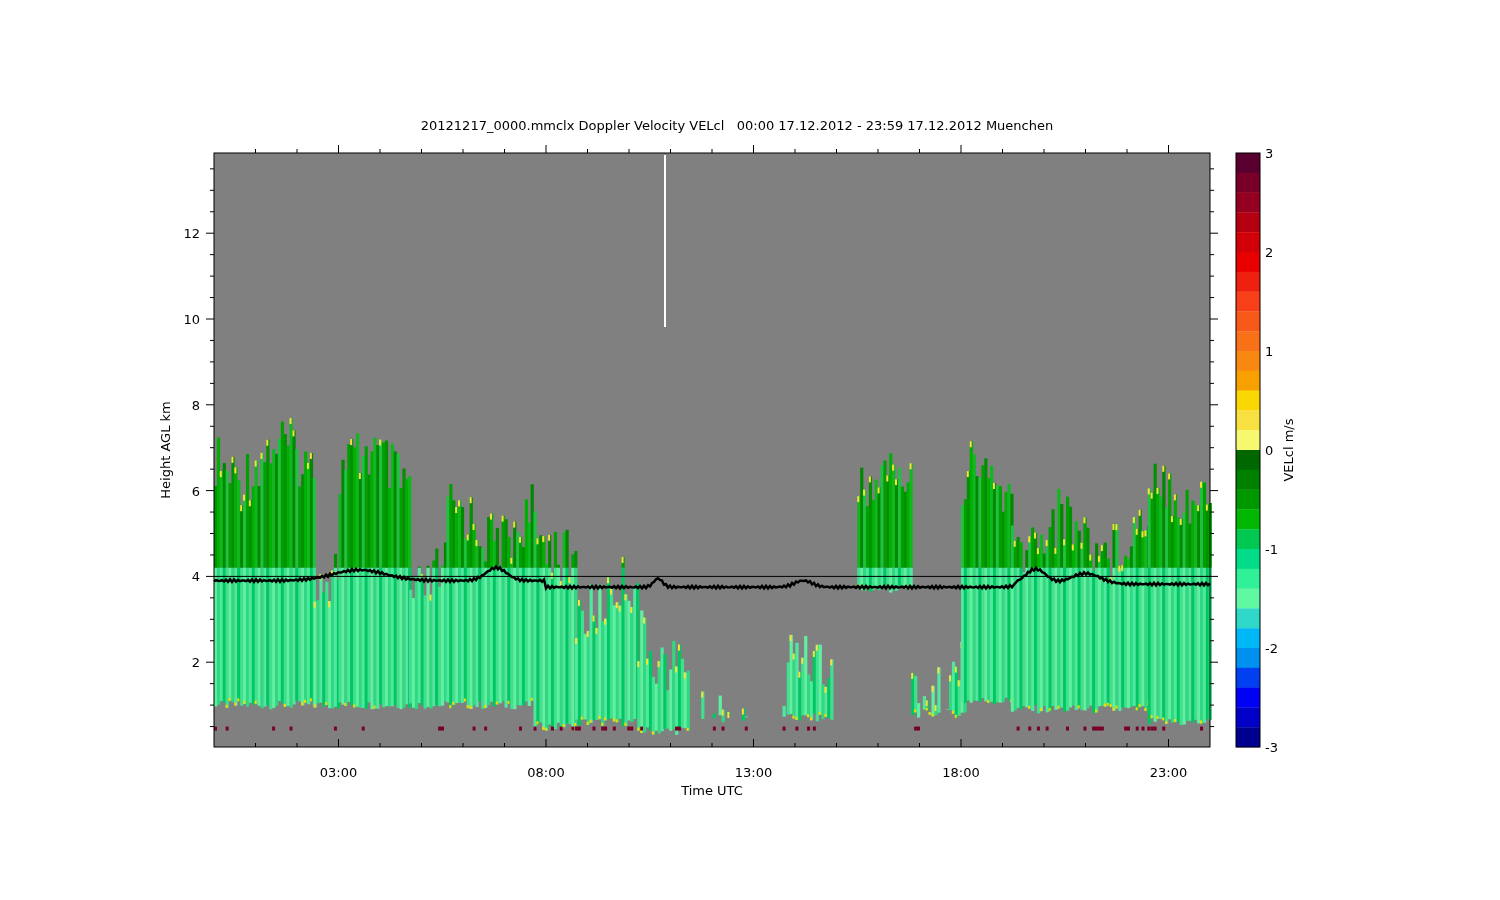 The image size is (1500, 900). What do you see at coordinates (1269, 153) in the screenshot?
I see `colorbar-tick-label: 3` at bounding box center [1269, 153].